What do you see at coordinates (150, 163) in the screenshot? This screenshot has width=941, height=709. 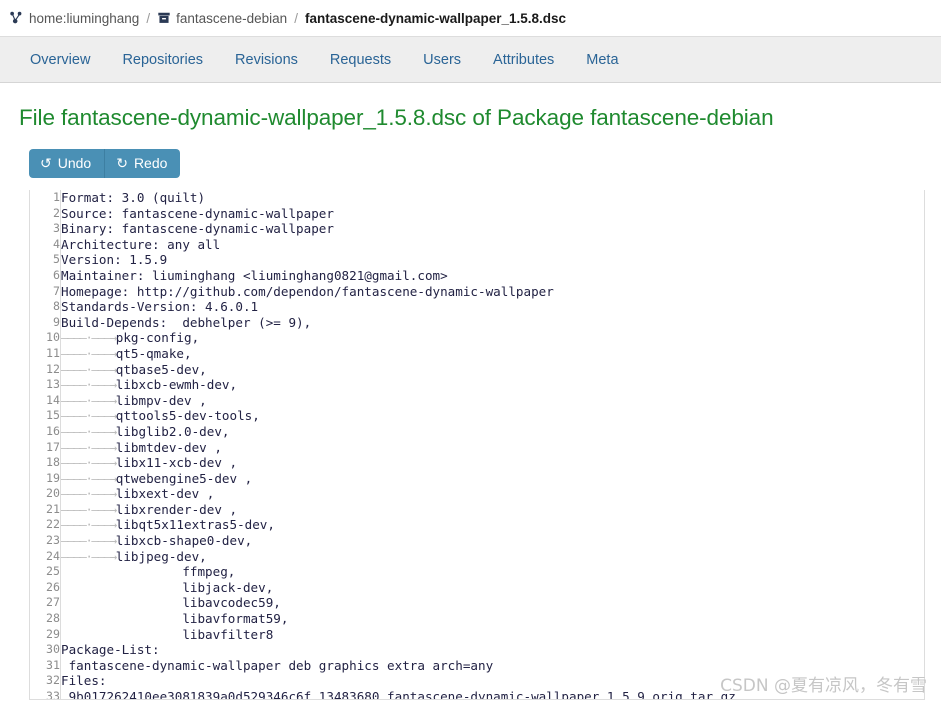 I see `redo-button-label: Redo` at bounding box center [150, 163].